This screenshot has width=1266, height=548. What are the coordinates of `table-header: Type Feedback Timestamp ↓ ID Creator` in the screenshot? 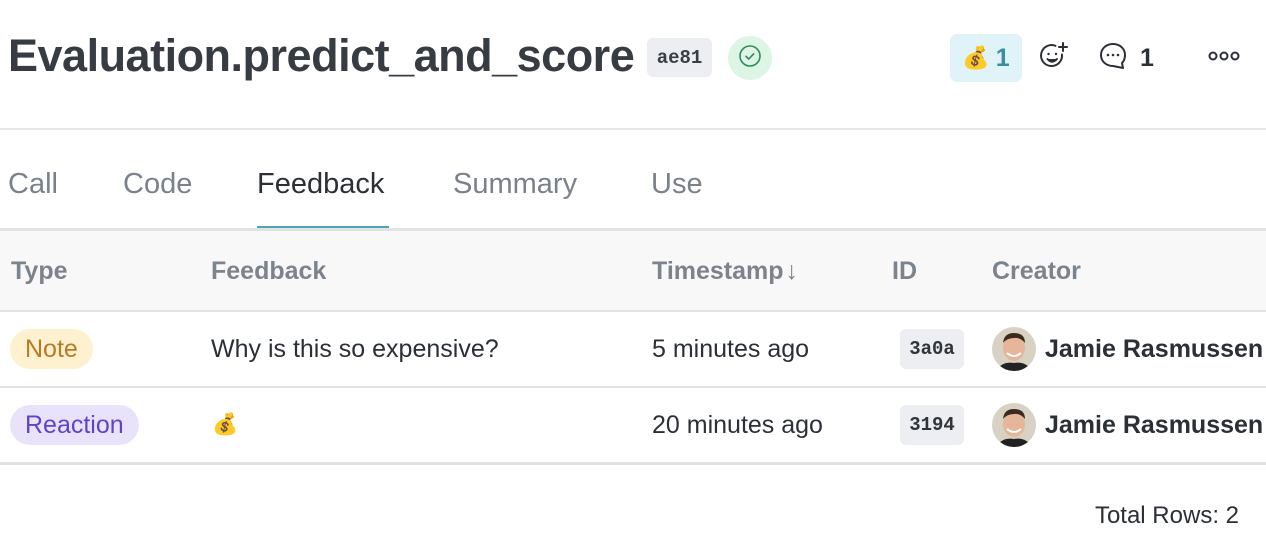 It's located at (633, 271).